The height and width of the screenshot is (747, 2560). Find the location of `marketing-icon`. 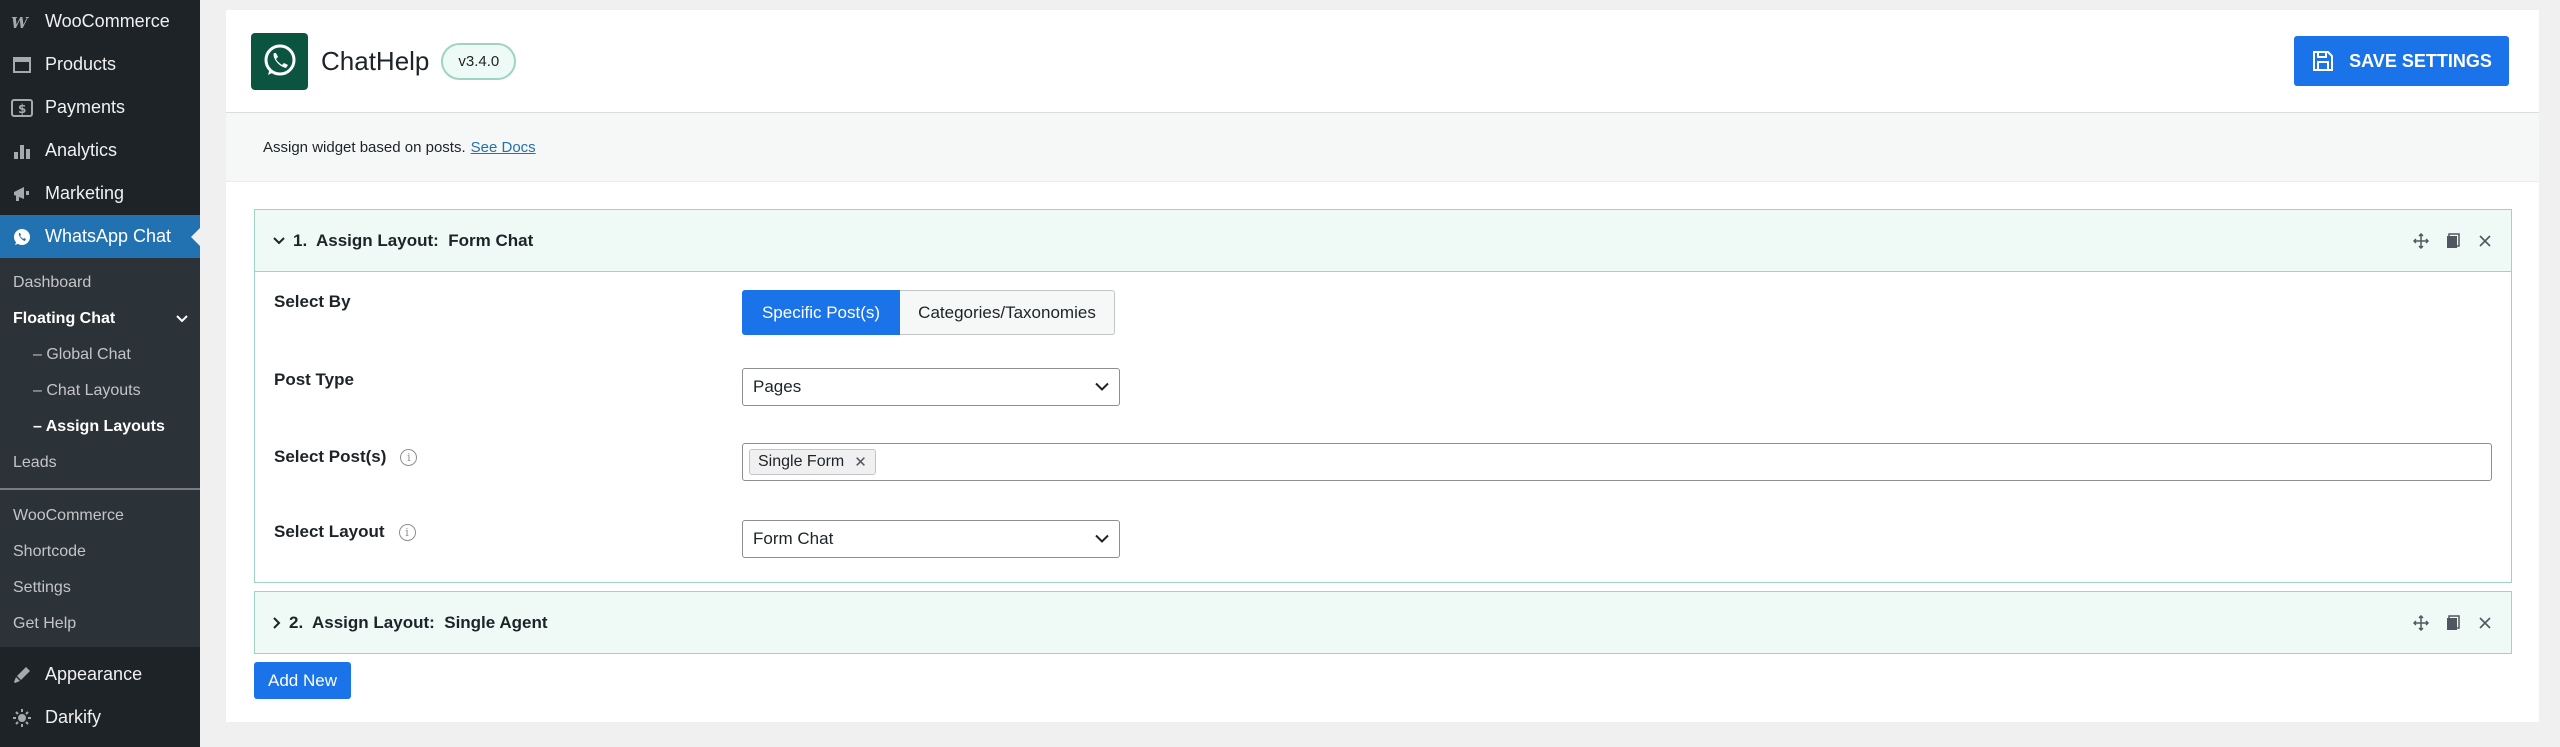

marketing-icon is located at coordinates (22, 194).